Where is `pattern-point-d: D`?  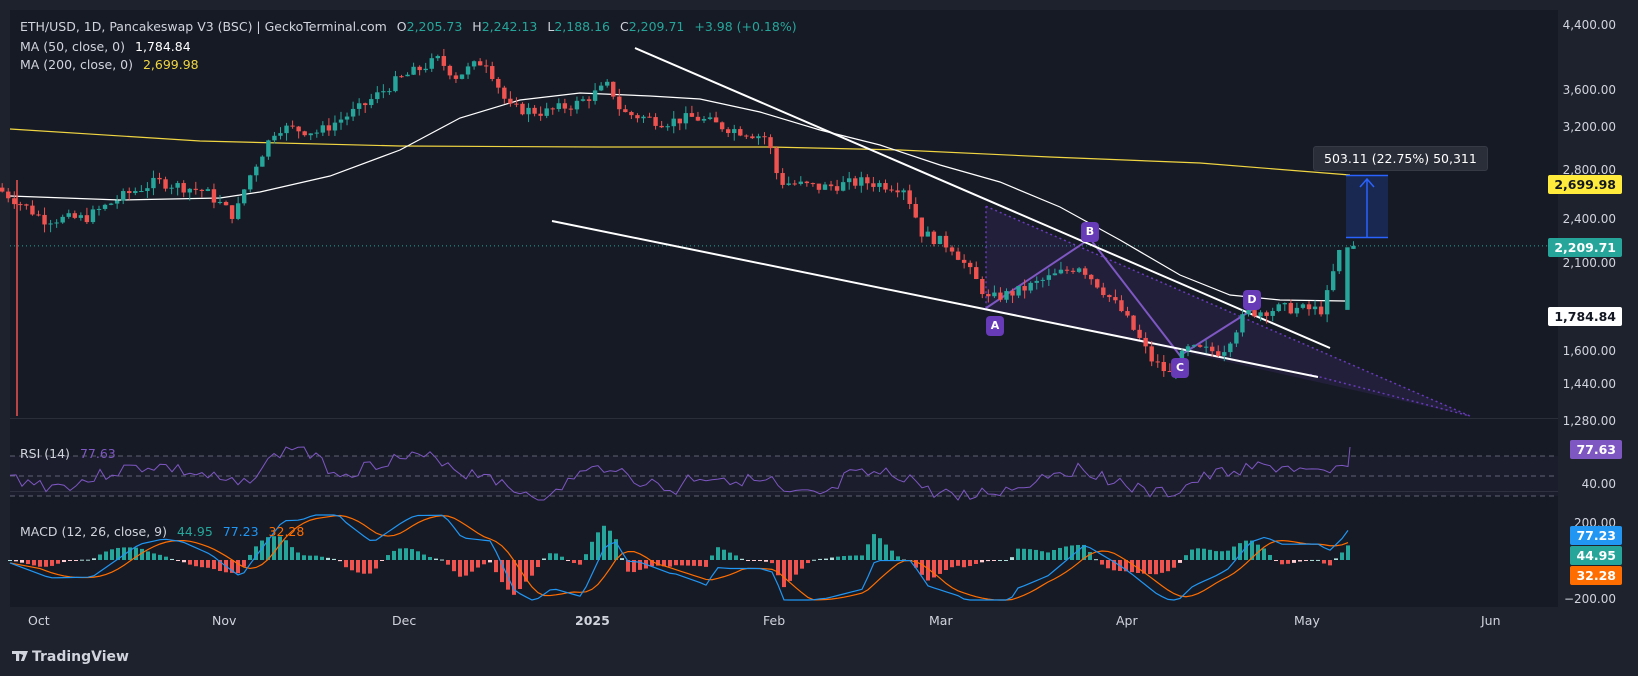 pattern-point-d: D is located at coordinates (1252, 300).